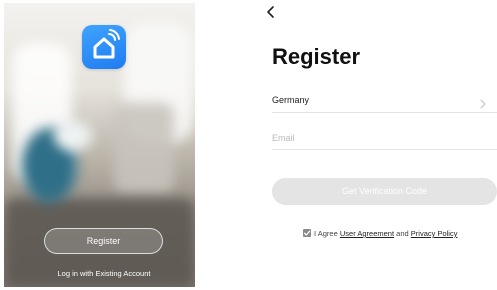 This screenshot has height=290, width=497. Describe the element at coordinates (384, 102) in the screenshot. I see `country-selector: Germany` at that location.